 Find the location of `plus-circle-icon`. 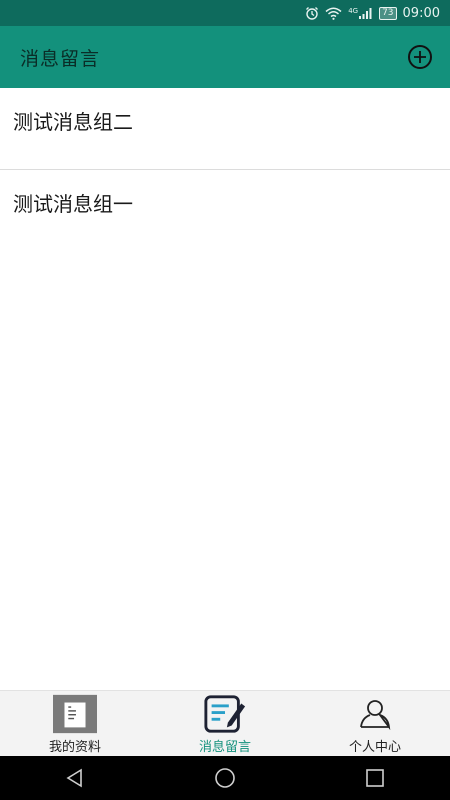

plus-circle-icon is located at coordinates (420, 57).